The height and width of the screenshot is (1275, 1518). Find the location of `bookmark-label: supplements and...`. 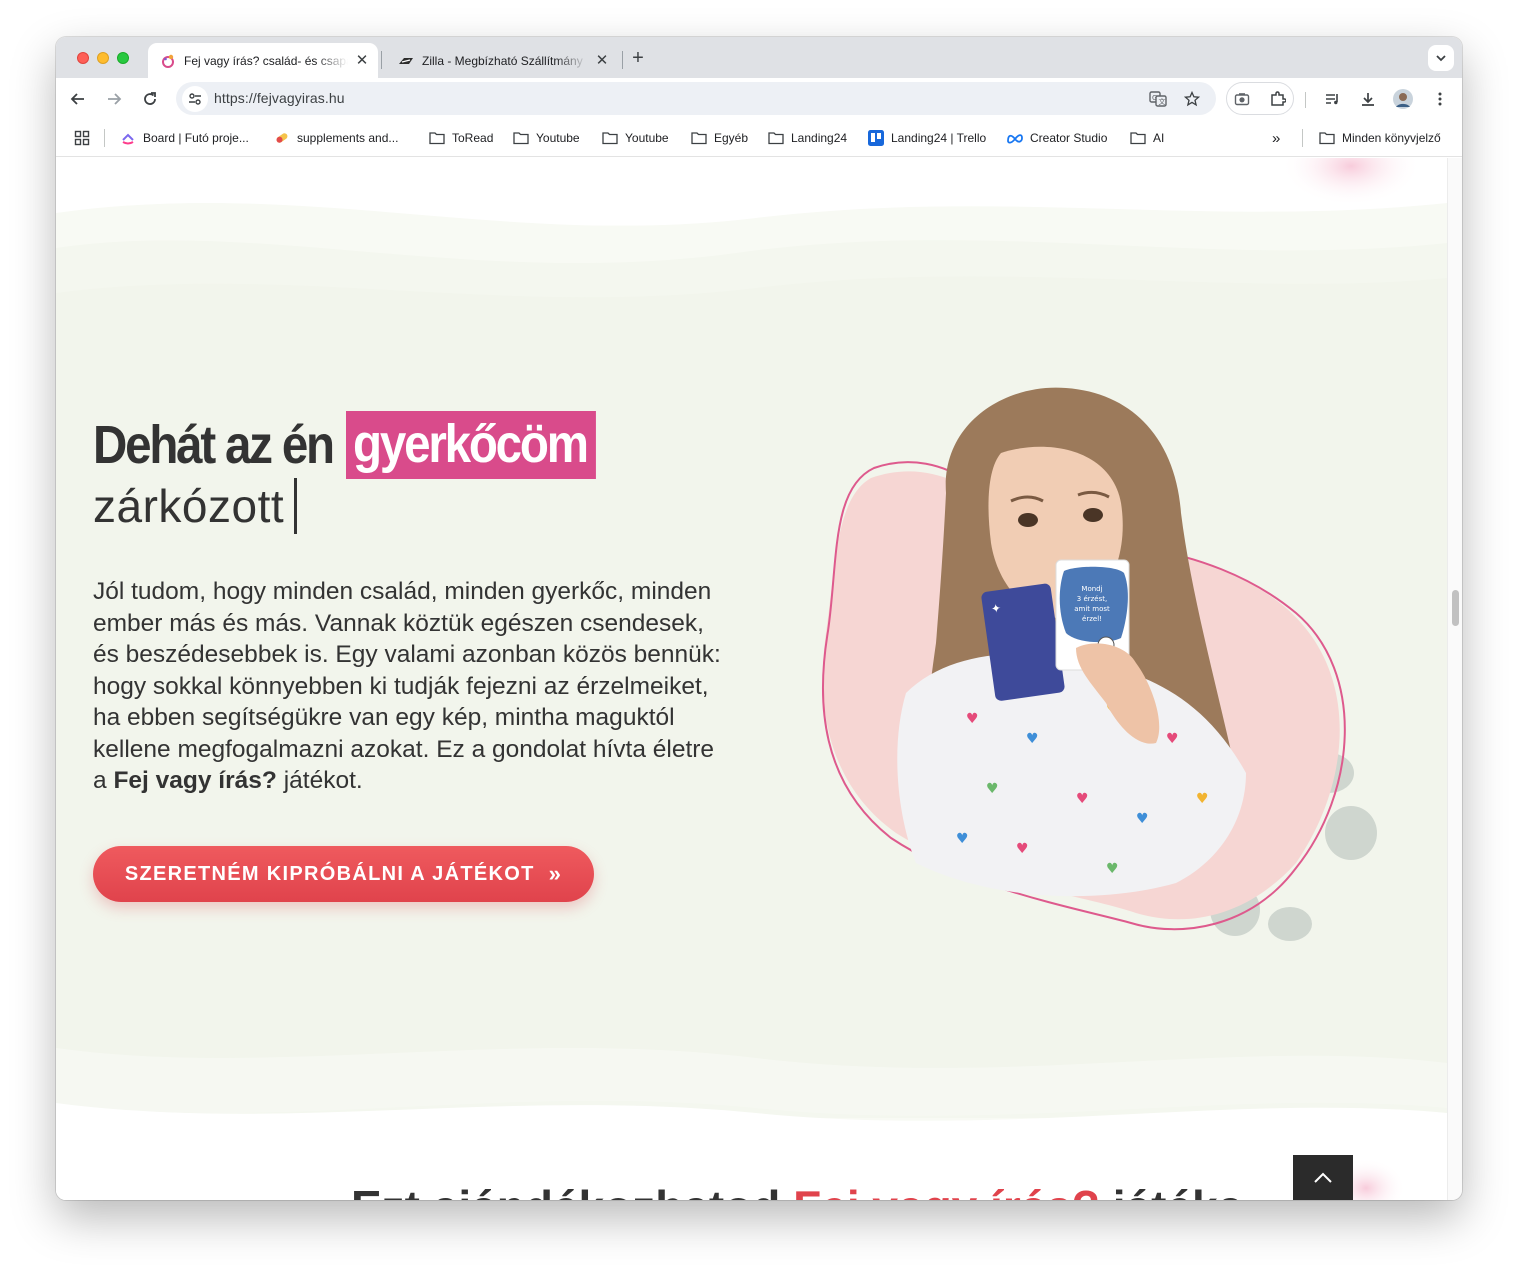

bookmark-label: supplements and... is located at coordinates (348, 138).